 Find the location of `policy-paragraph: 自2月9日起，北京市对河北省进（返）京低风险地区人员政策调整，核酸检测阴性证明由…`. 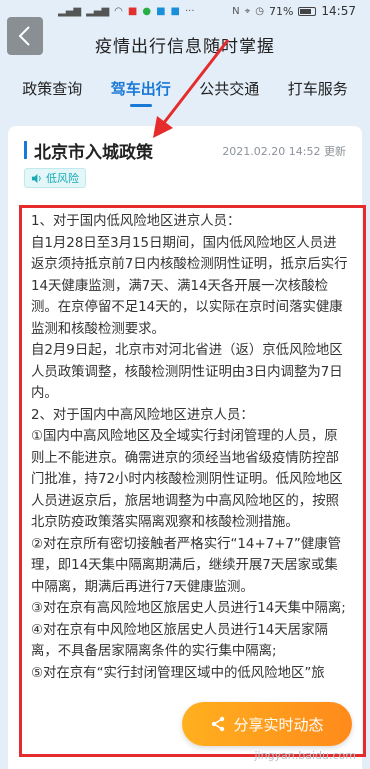

policy-paragraph: 自2月9日起，北京市对河北省进（返）京低风险地区人员政策调整，核酸检测阴性证明由… is located at coordinates (187, 372).